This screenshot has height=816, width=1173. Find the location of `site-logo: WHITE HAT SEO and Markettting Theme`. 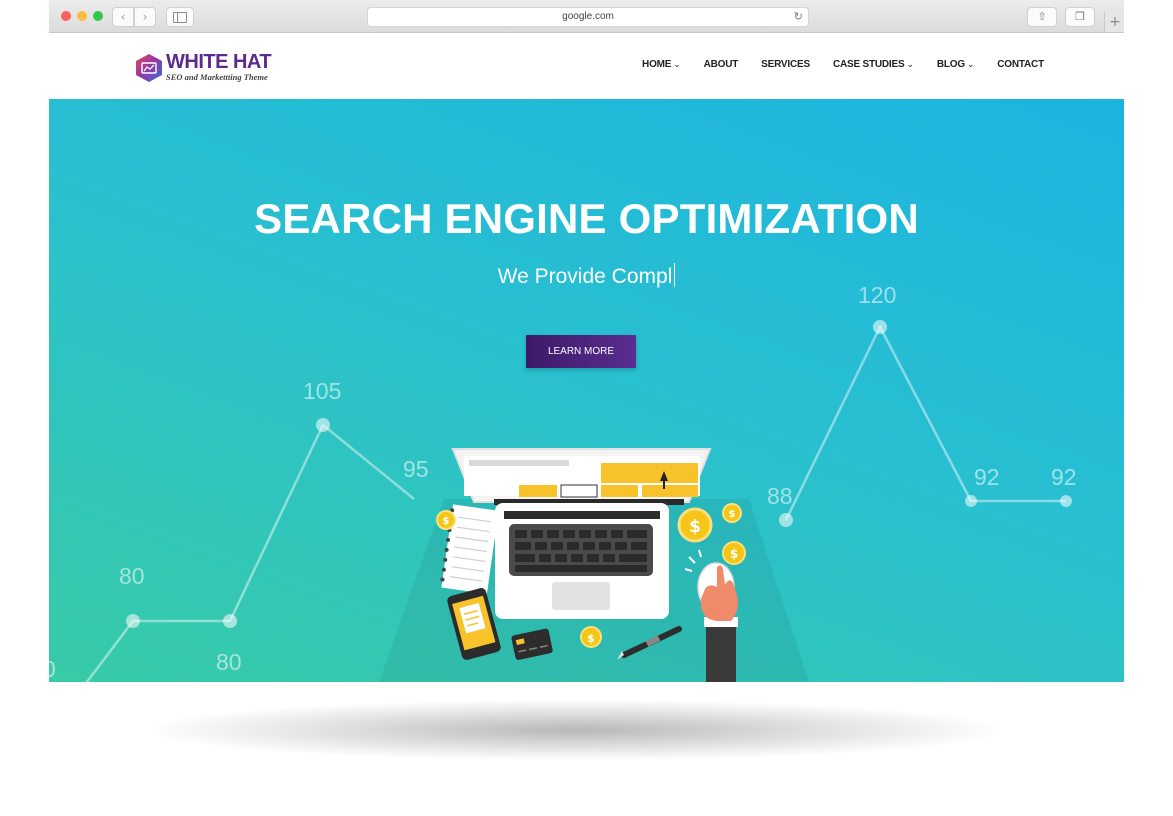

site-logo: WHITE HAT SEO and Markettting Theme is located at coordinates (205, 68).